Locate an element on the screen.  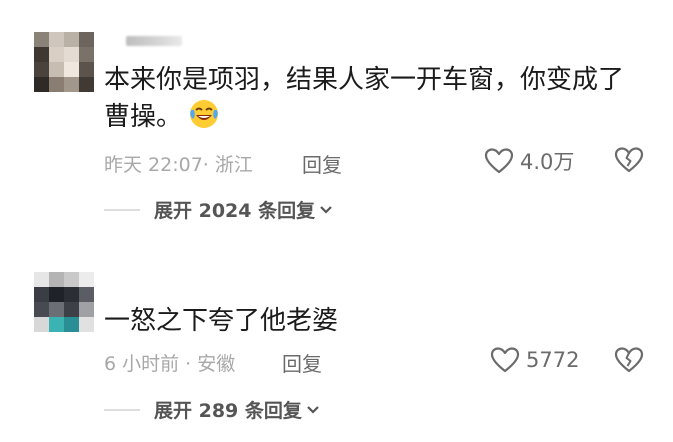
dislike-button is located at coordinates (629, 362).